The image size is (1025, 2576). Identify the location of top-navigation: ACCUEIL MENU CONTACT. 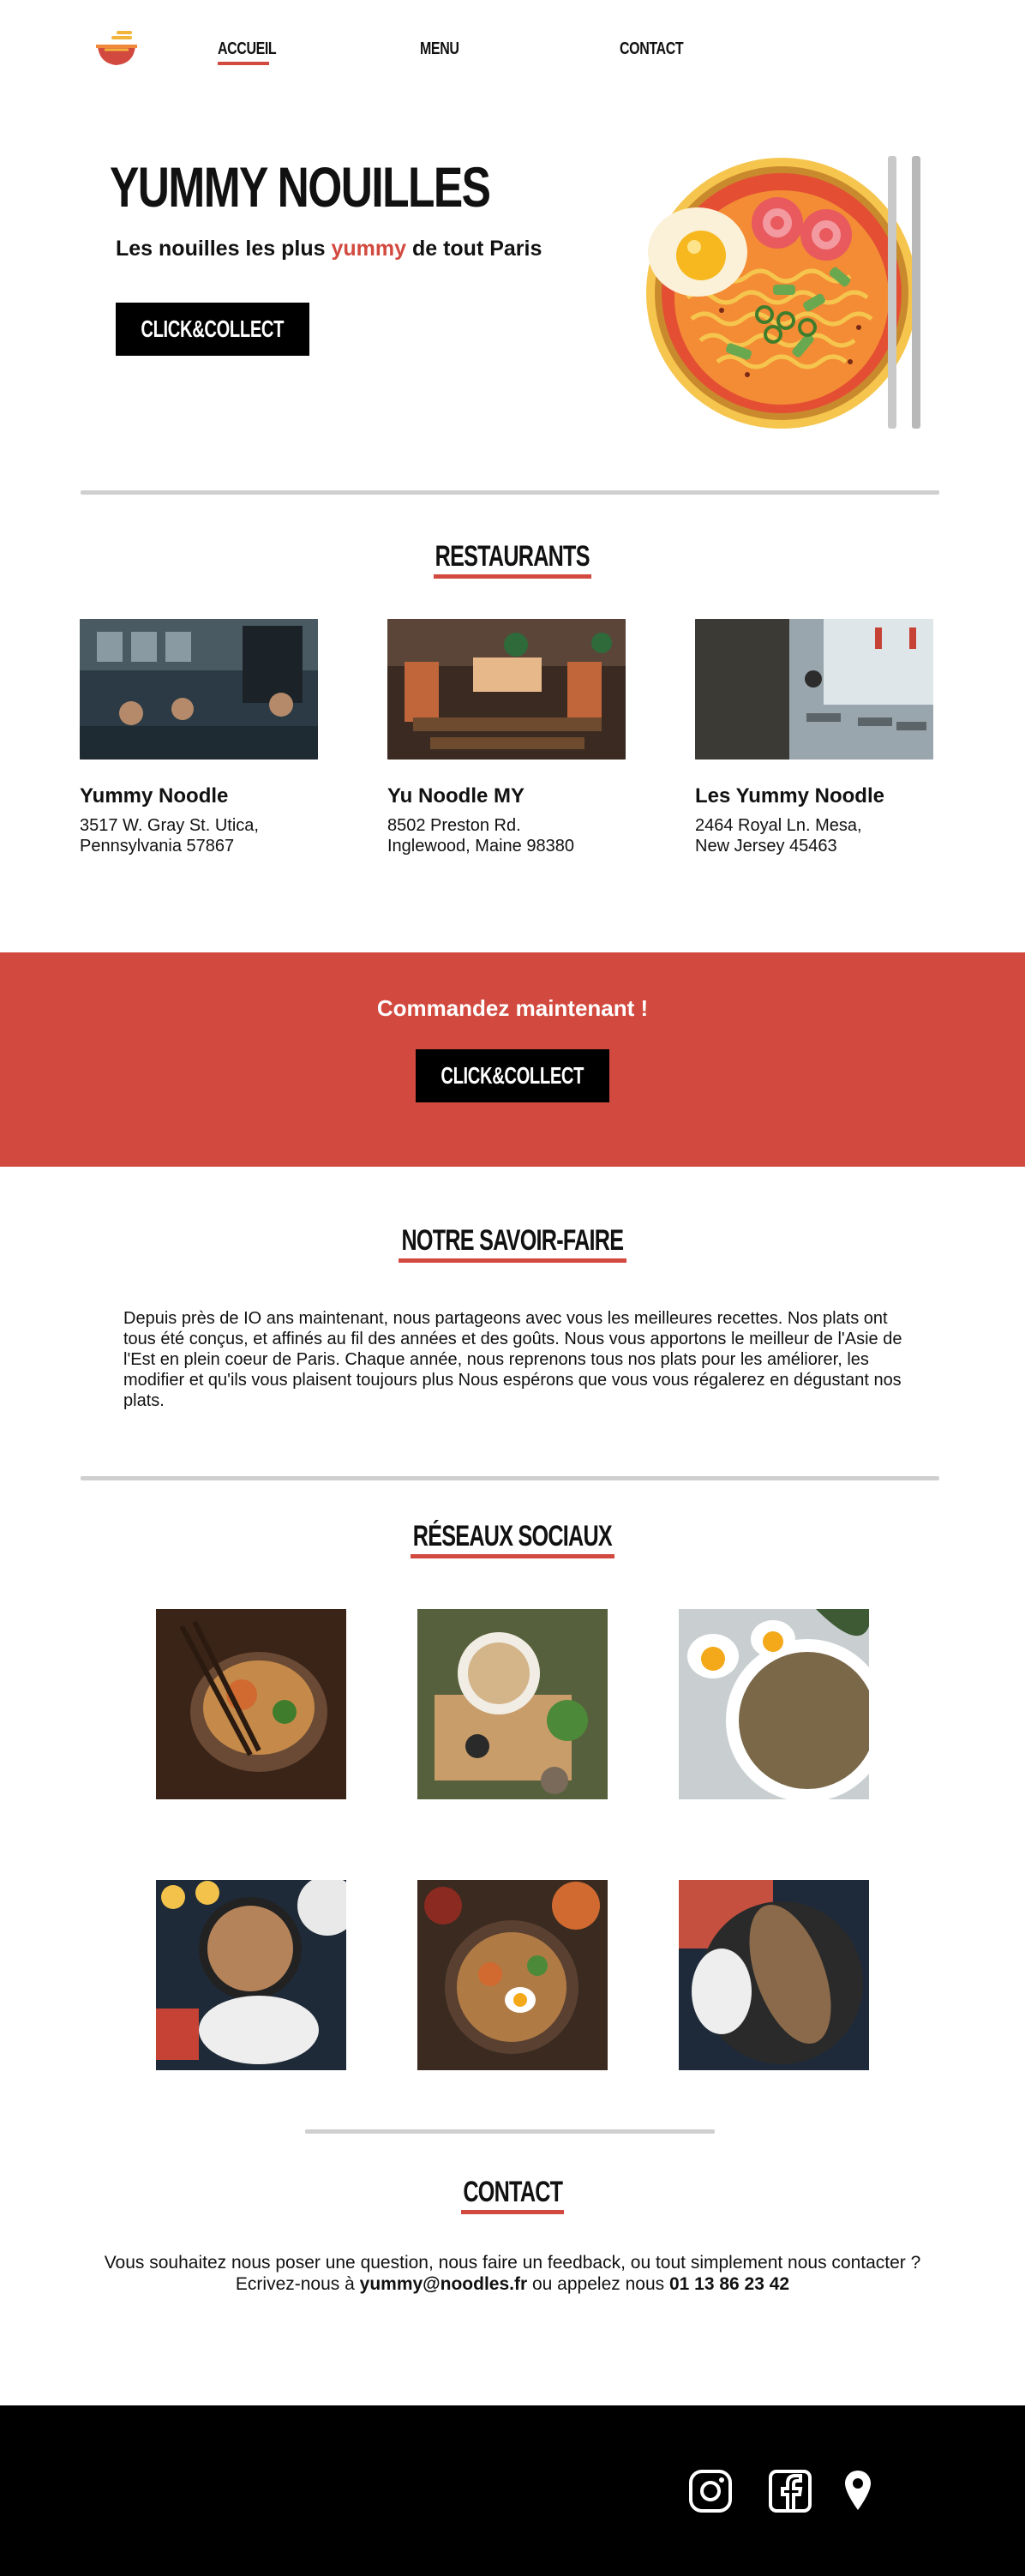
(512, 51).